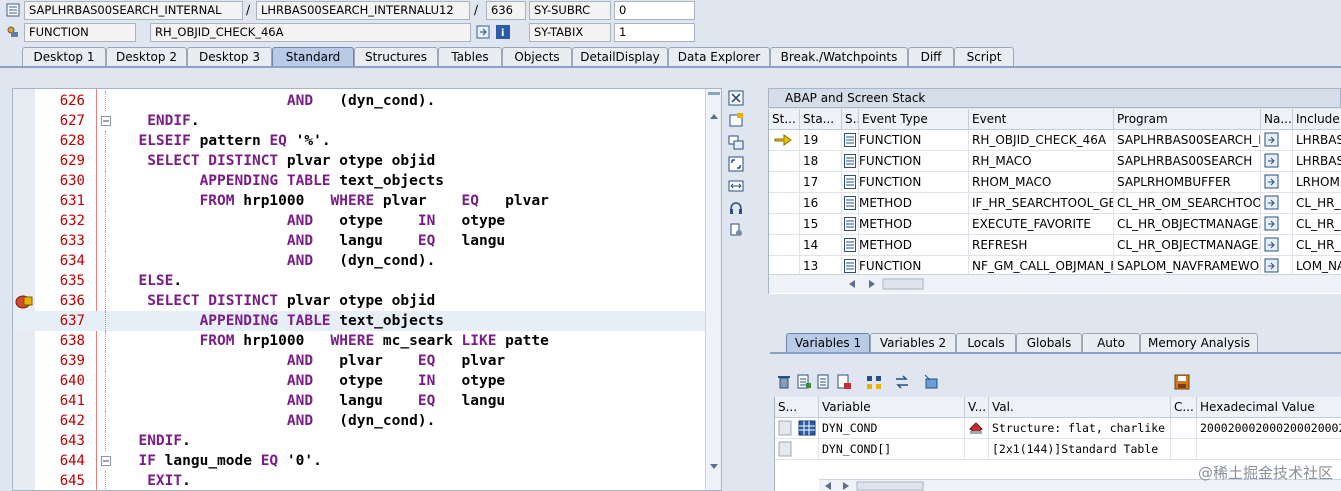  Describe the element at coordinates (360, 181) in the screenshot. I see `code-line: 630 APPENDING TABLE text_objects` at that location.